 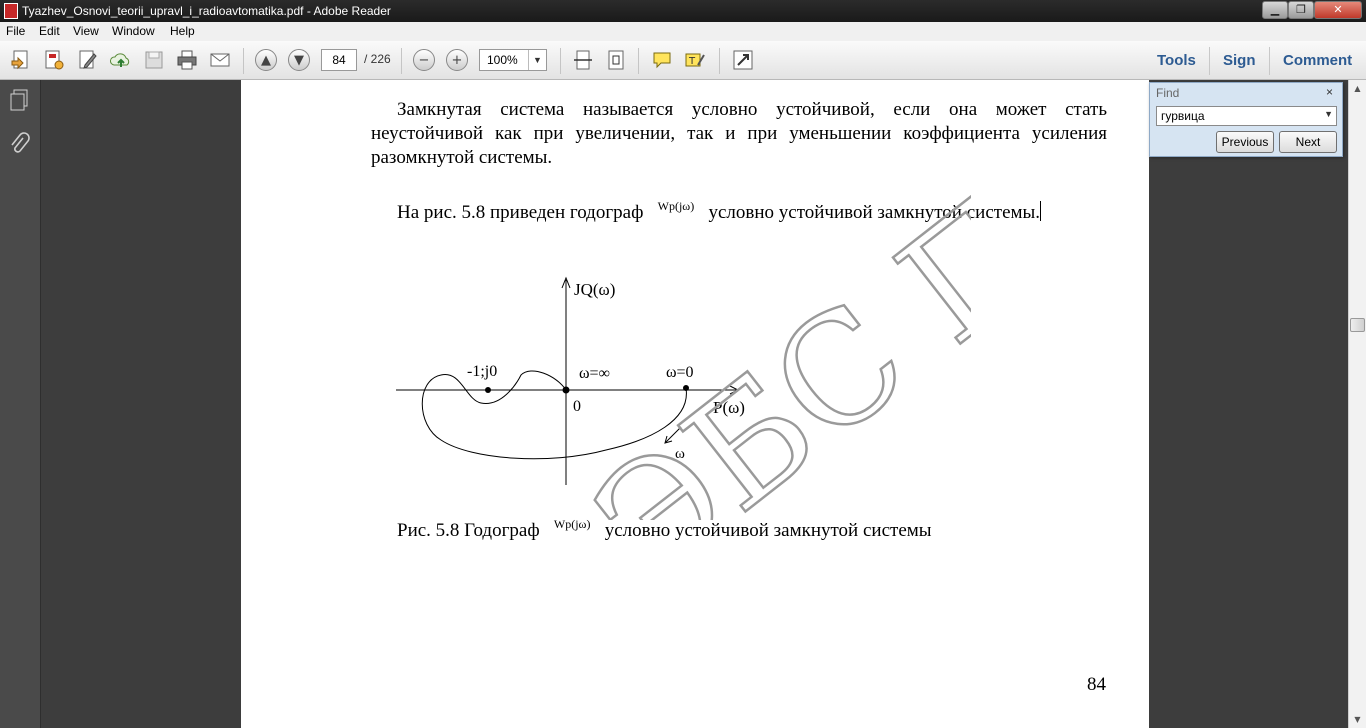 I want to click on scroll-thumb, so click(x=1357, y=325).